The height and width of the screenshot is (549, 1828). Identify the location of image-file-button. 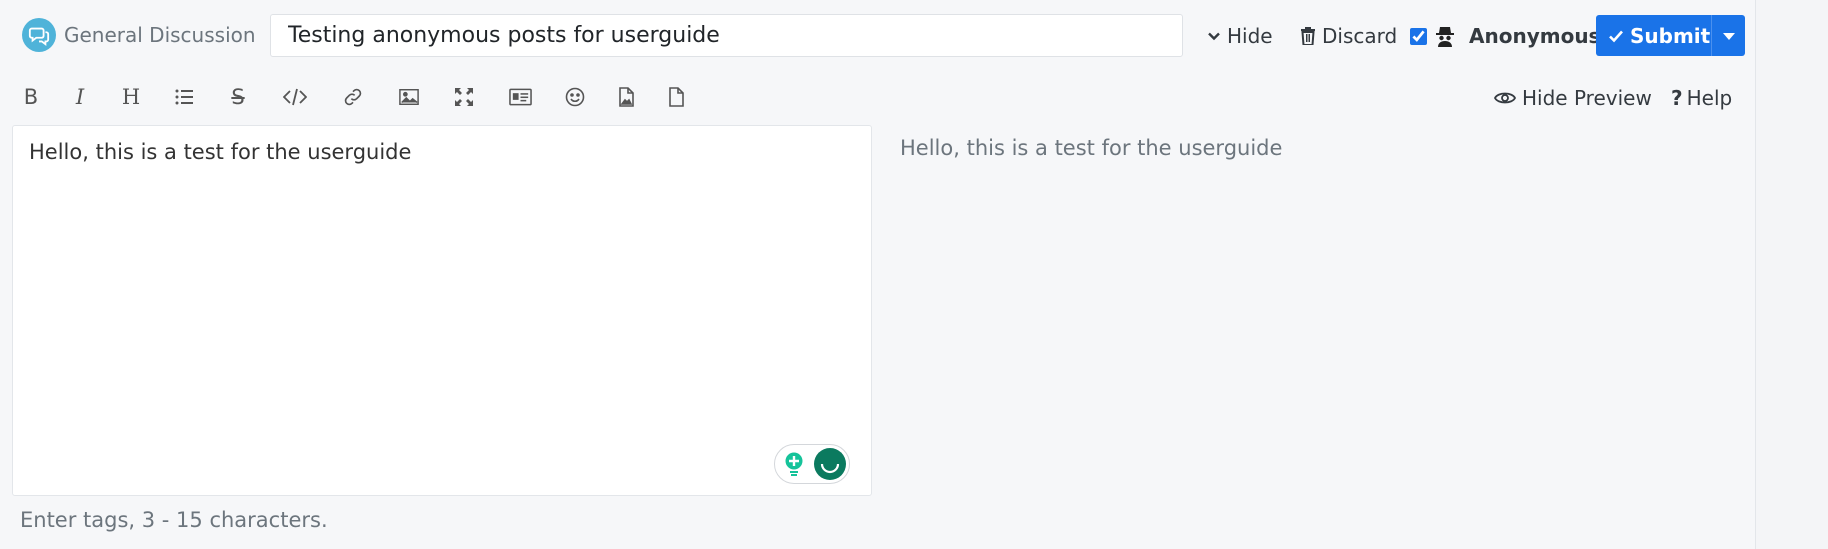
(626, 97).